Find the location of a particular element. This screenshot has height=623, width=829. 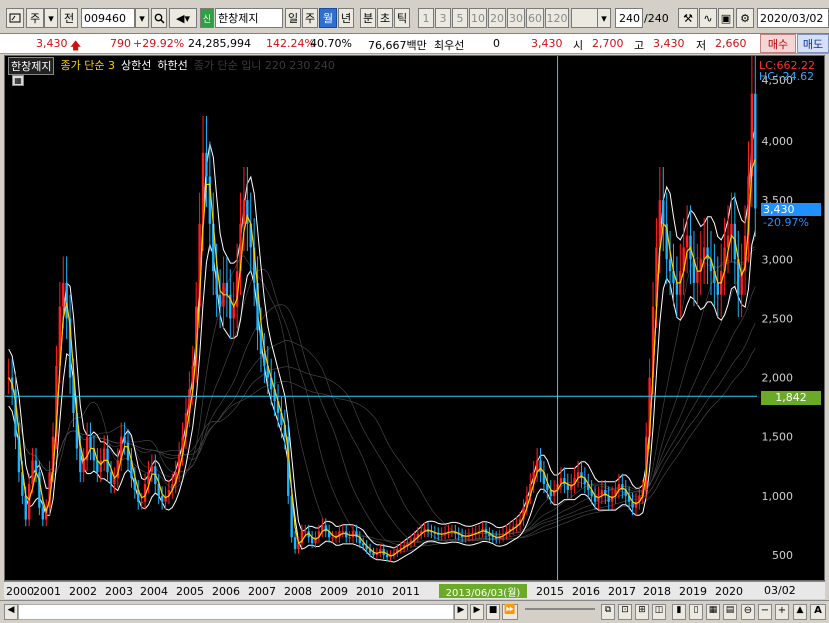

interval-dropdown-icon: ▾ is located at coordinates (604, 18).